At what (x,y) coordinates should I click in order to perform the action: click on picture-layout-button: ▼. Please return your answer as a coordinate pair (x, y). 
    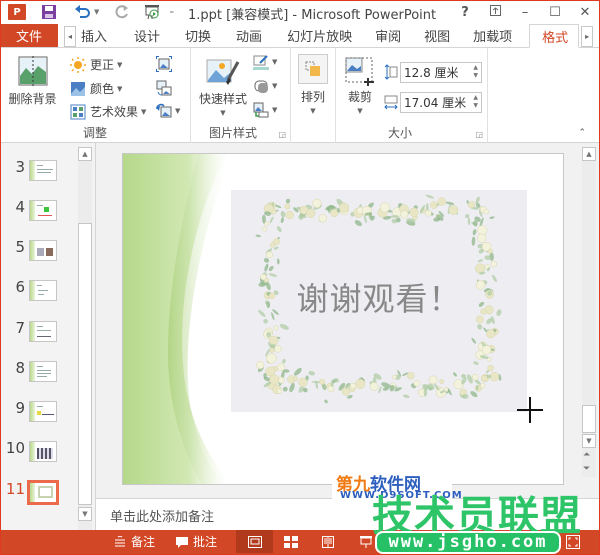
    Looking at the image, I should click on (265, 110).